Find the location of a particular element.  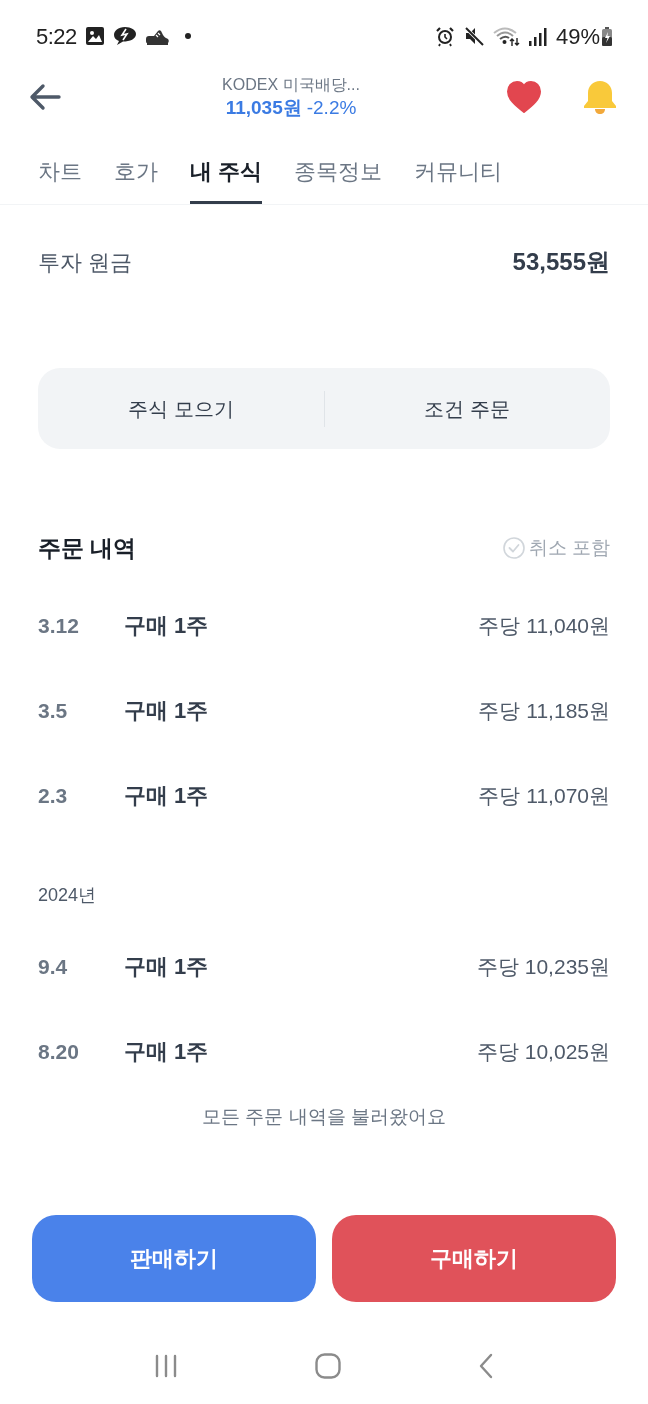

order-date: 2.3 is located at coordinates (53, 795).